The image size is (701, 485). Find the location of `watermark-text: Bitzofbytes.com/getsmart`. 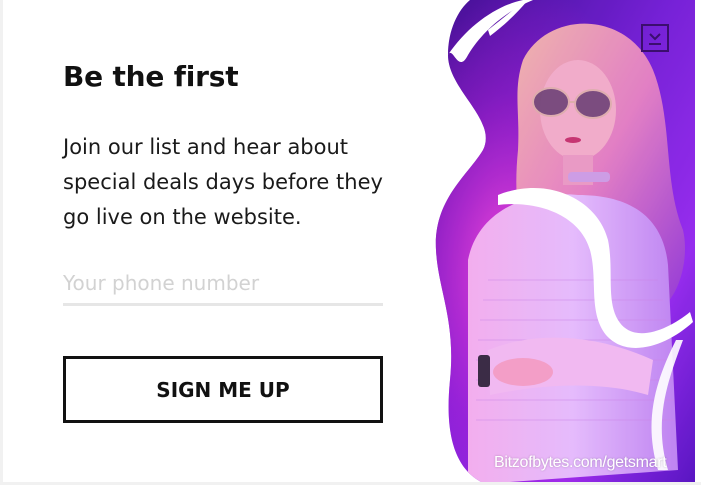

watermark-text: Bitzofbytes.com/getsmart is located at coordinates (580, 462).